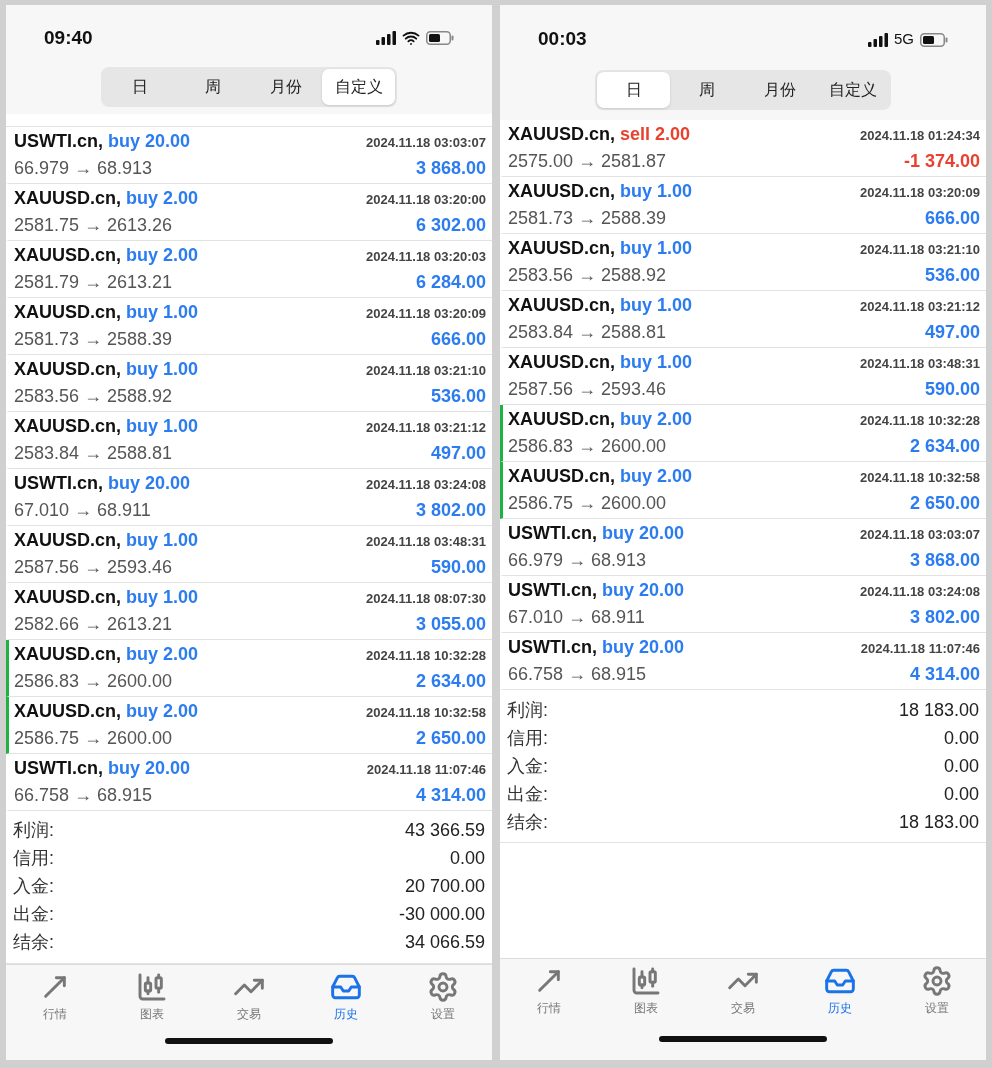  What do you see at coordinates (83, 168) in the screenshot?
I see `price-text: 66.979 → 68.913` at bounding box center [83, 168].